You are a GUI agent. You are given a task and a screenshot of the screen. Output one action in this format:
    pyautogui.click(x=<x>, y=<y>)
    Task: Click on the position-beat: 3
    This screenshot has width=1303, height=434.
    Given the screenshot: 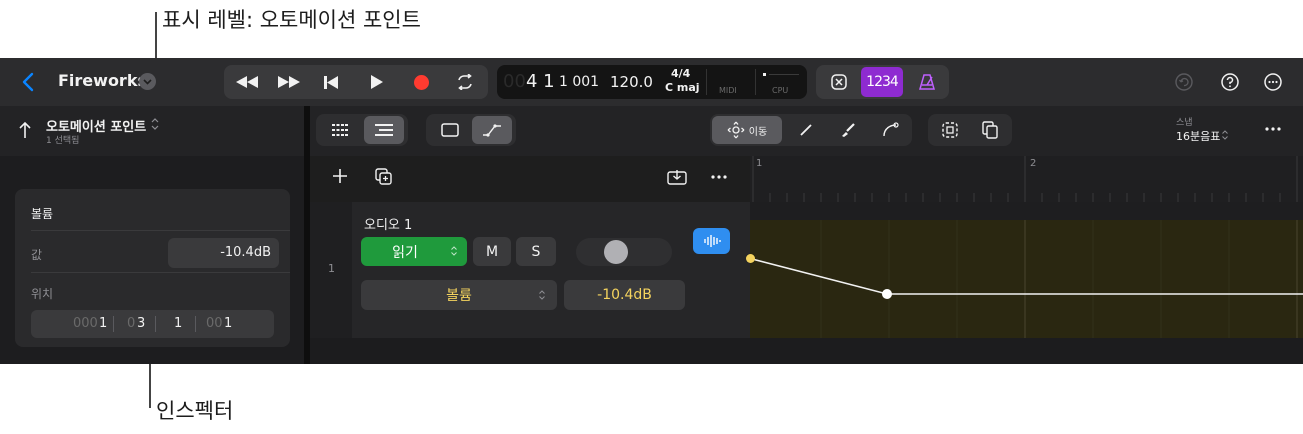 What is the action you would take?
    pyautogui.click(x=141, y=323)
    